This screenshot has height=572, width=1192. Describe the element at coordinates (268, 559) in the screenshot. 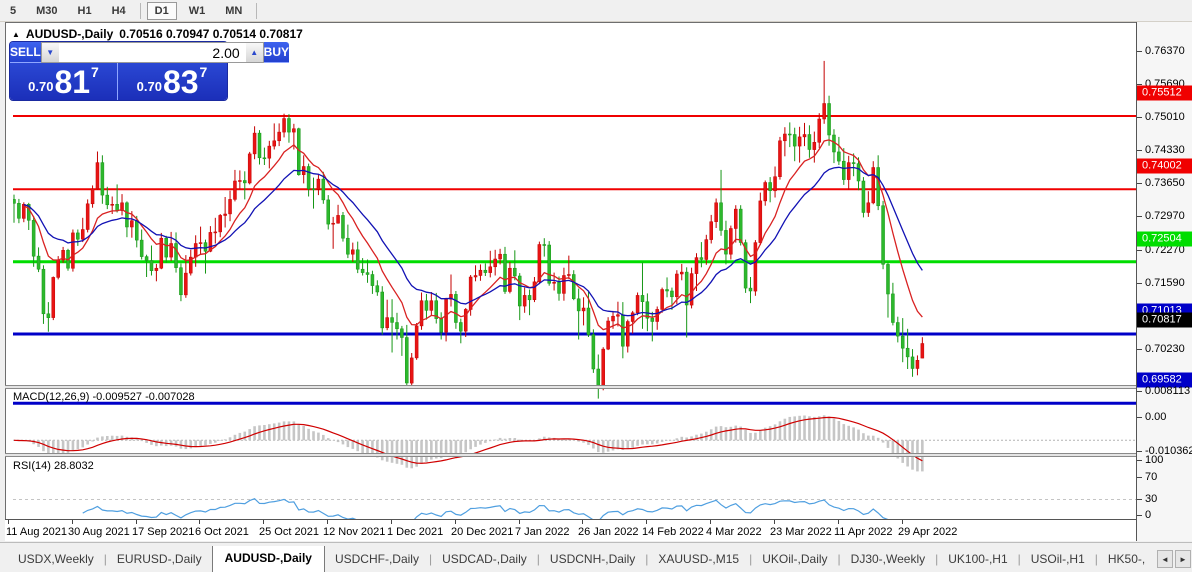

I see `chart-tab-audusd-daily: AUDUSD-,Daily` at that location.